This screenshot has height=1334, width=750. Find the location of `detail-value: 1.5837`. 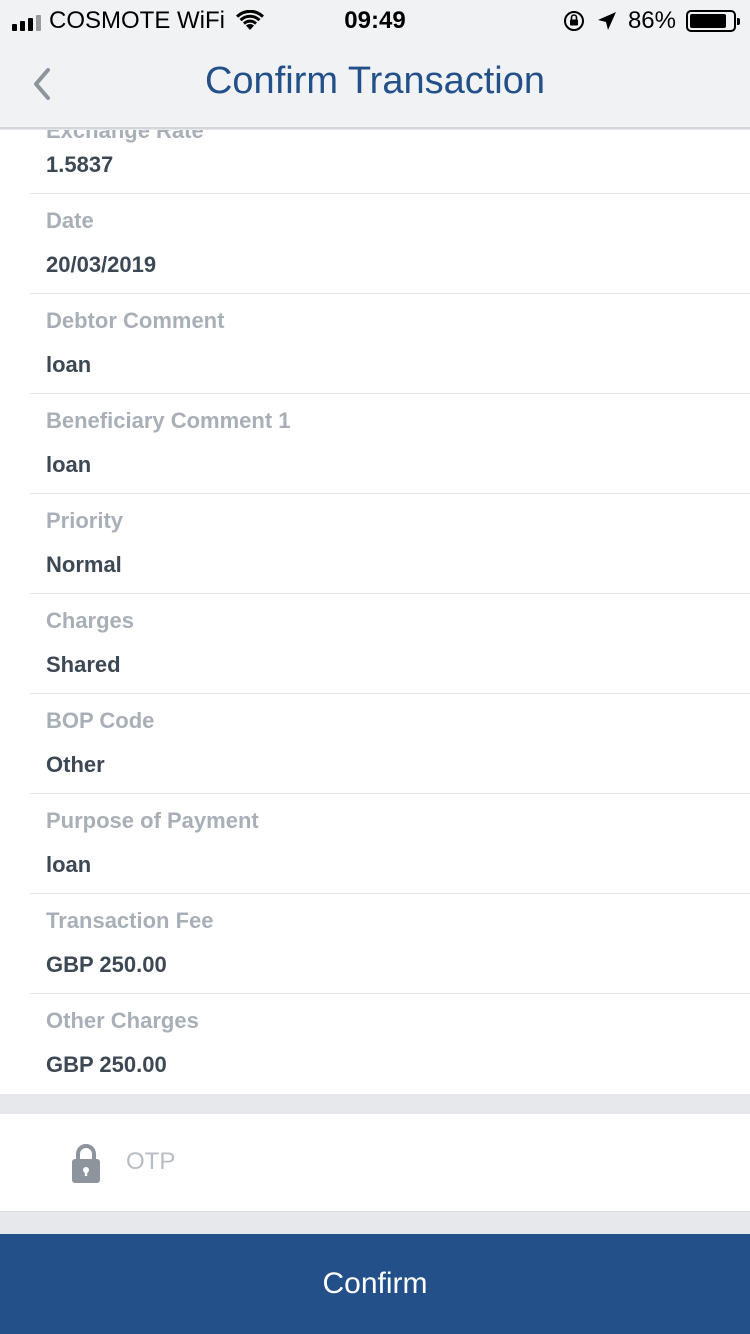

detail-value: 1.5837 is located at coordinates (80, 164).